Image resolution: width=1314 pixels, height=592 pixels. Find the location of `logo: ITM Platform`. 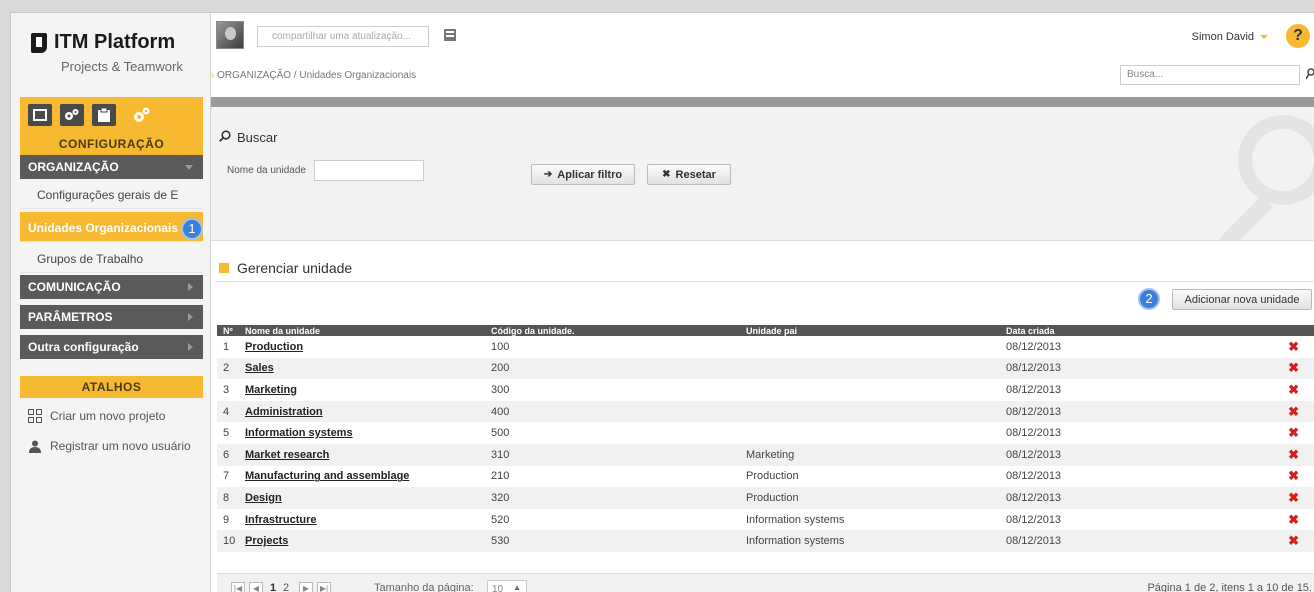

logo: ITM Platform is located at coordinates (103, 42).